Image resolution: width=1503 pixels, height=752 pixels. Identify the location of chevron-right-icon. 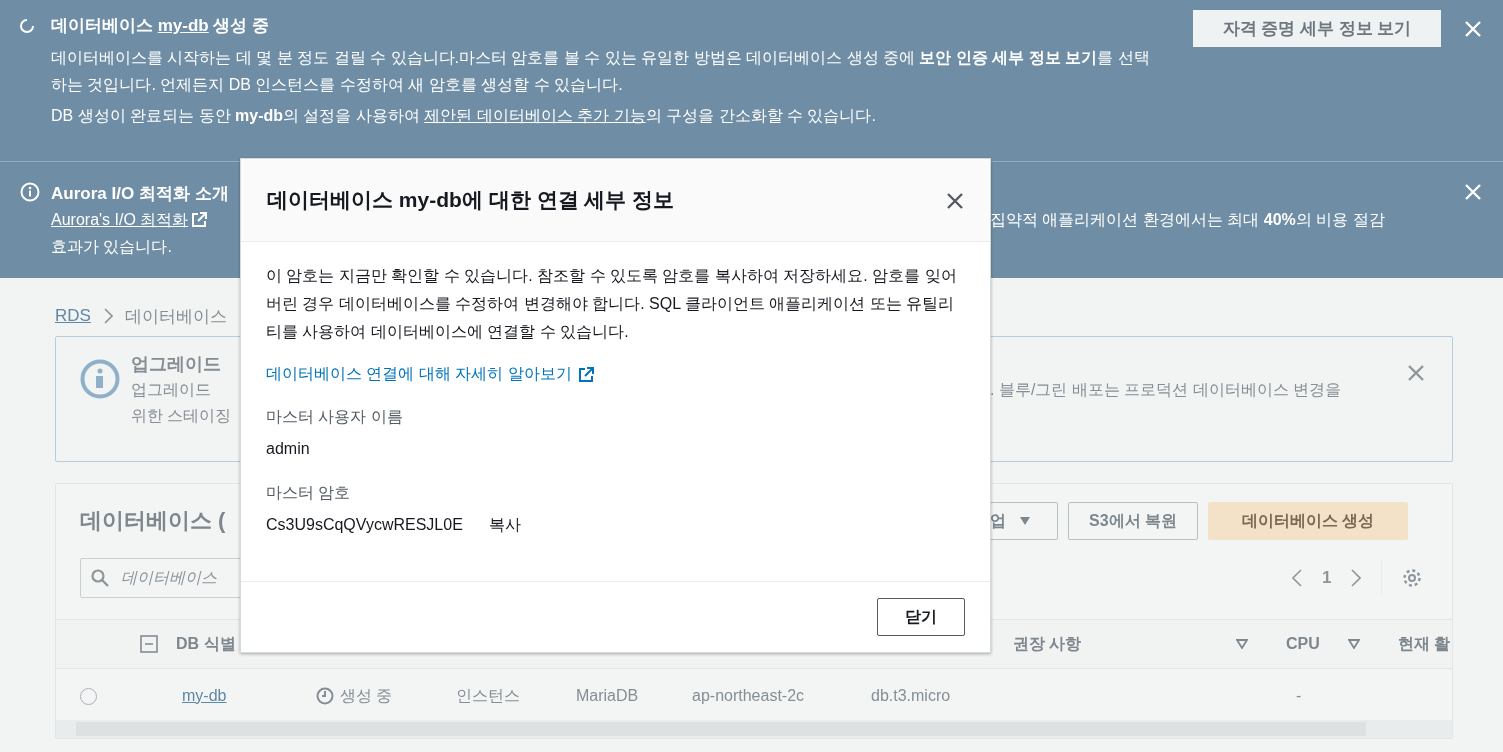
(107, 316).